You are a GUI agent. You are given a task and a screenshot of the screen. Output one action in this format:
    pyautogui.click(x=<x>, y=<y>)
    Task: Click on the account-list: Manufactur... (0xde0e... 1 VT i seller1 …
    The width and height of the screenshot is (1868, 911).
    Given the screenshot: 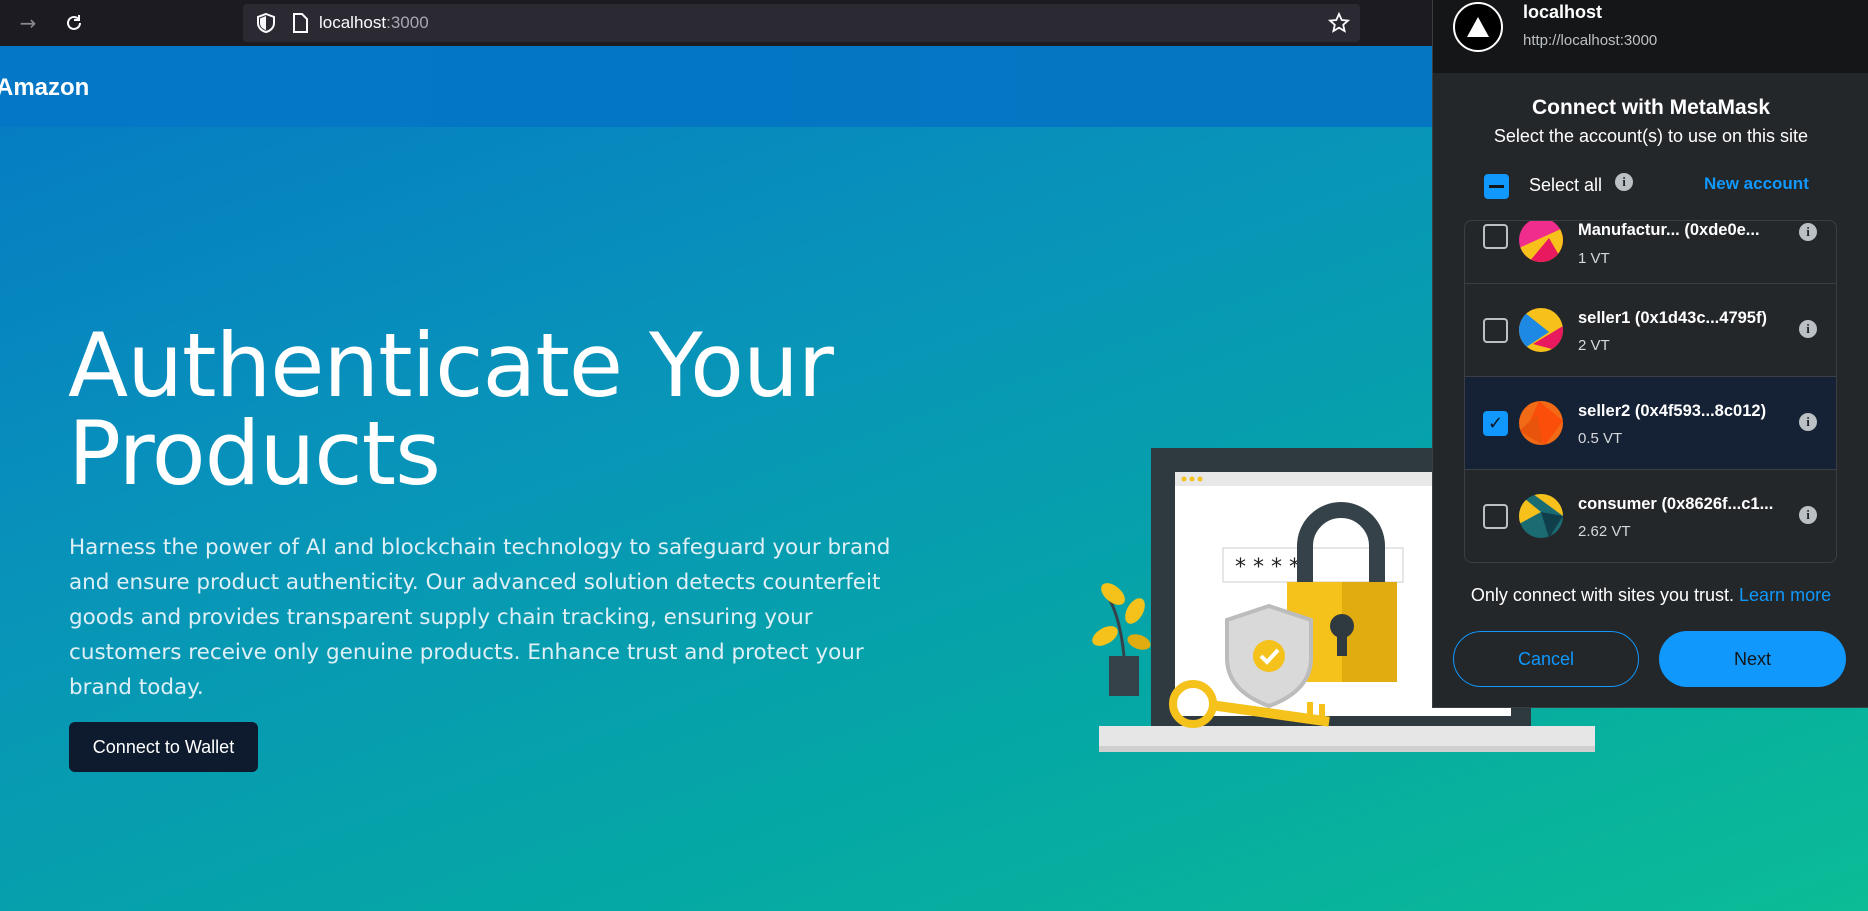 What is the action you would take?
    pyautogui.click(x=1650, y=391)
    